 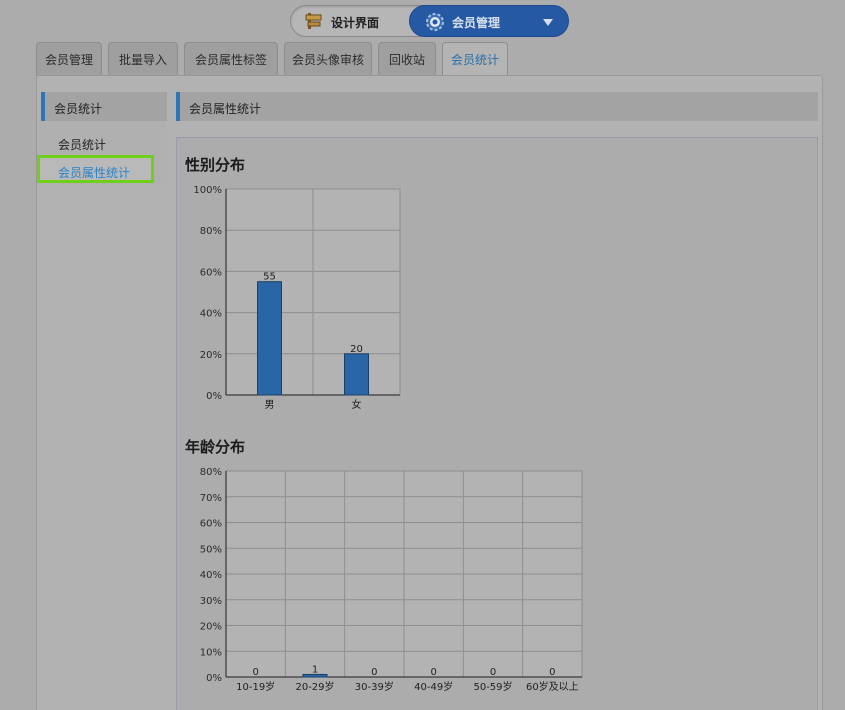 What do you see at coordinates (78, 109) in the screenshot?
I see `sidebar-title: 会员统计` at bounding box center [78, 109].